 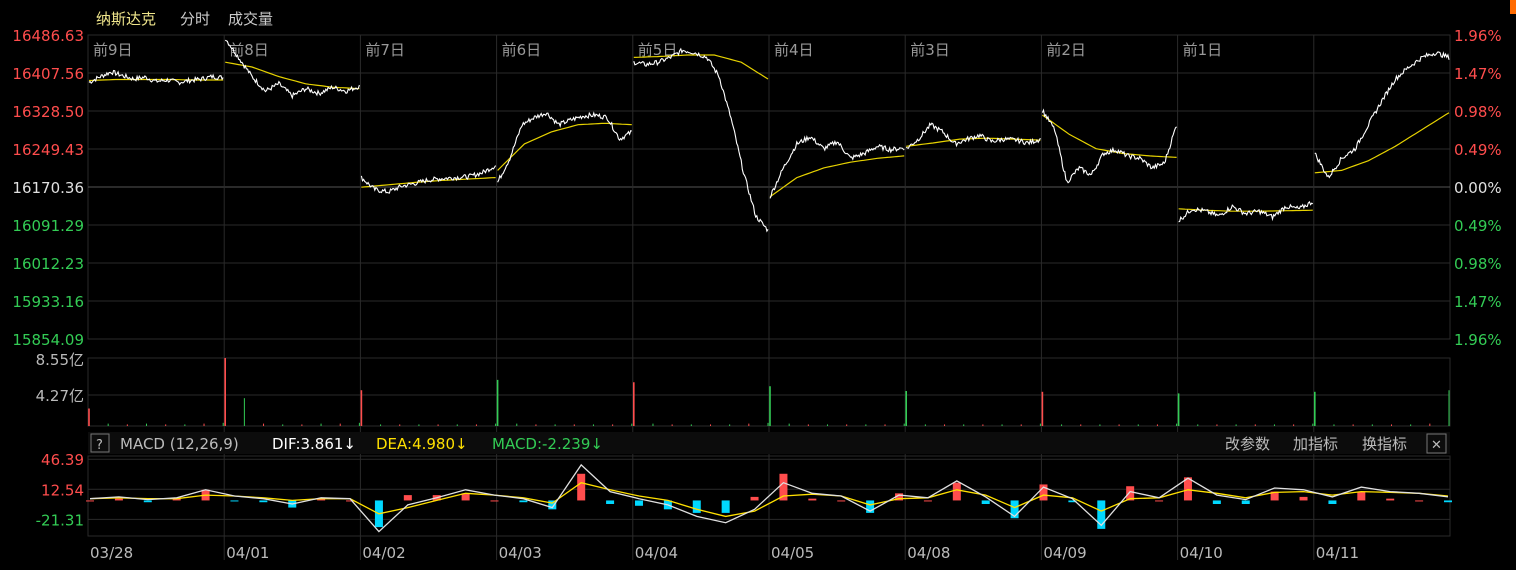 What do you see at coordinates (48, 36) in the screenshot?
I see `price-tick-left: 16486.63` at bounding box center [48, 36].